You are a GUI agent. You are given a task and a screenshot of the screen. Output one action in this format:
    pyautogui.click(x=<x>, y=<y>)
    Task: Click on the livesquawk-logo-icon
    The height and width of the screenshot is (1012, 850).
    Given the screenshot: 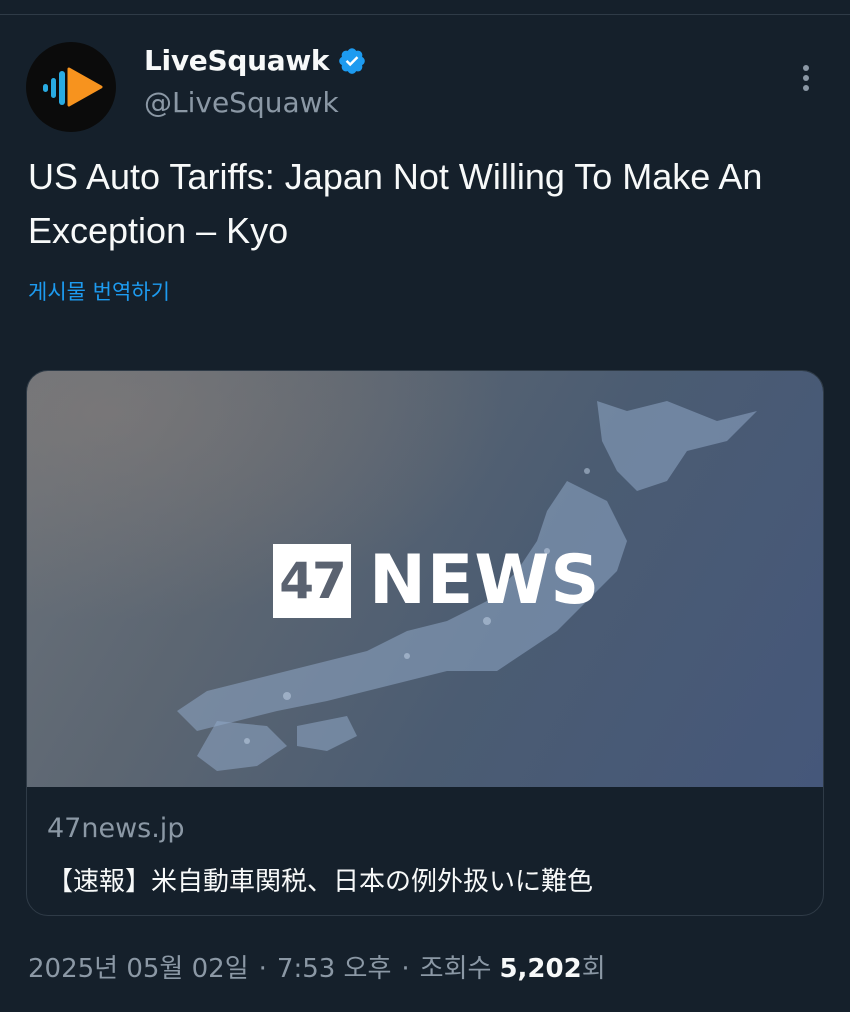 What is the action you would take?
    pyautogui.click(x=73, y=87)
    